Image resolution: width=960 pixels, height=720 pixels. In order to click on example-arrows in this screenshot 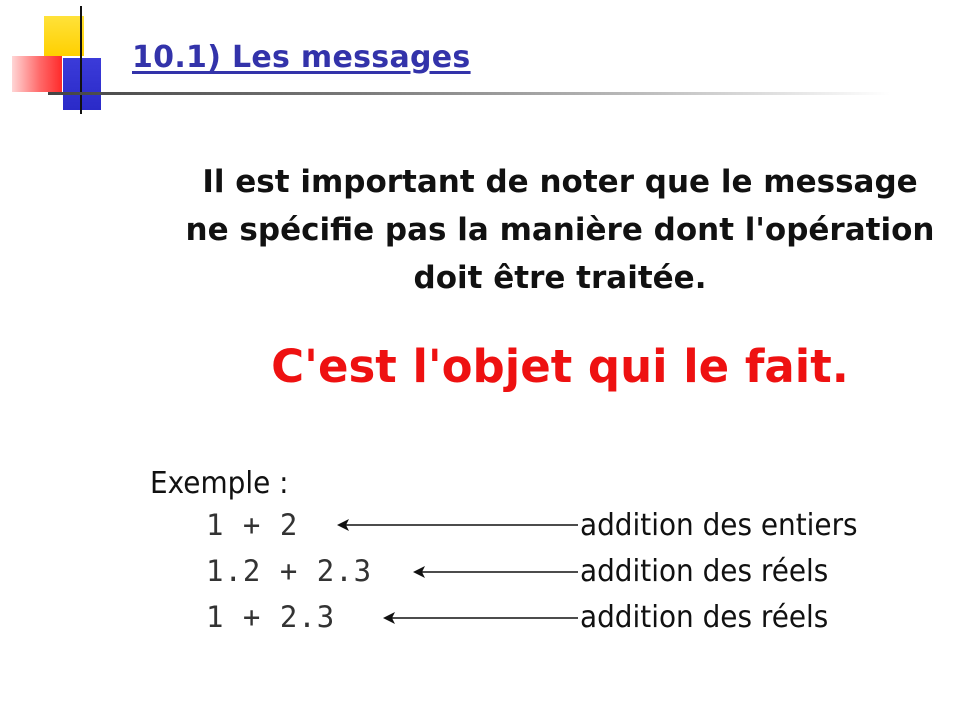, I will do `click(457, 571)`.